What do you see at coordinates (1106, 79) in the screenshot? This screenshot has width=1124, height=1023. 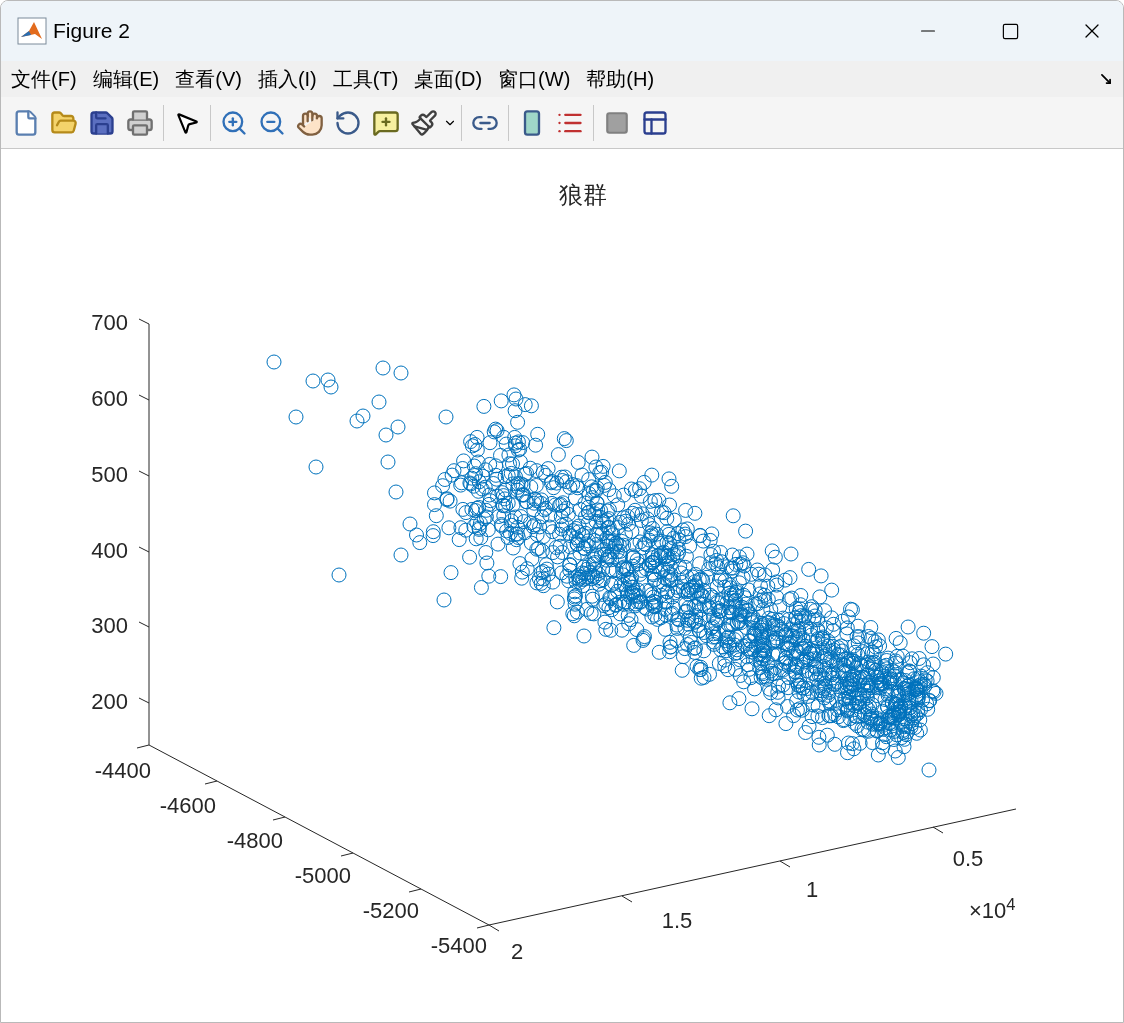 I see `dock-arrow-icon` at bounding box center [1106, 79].